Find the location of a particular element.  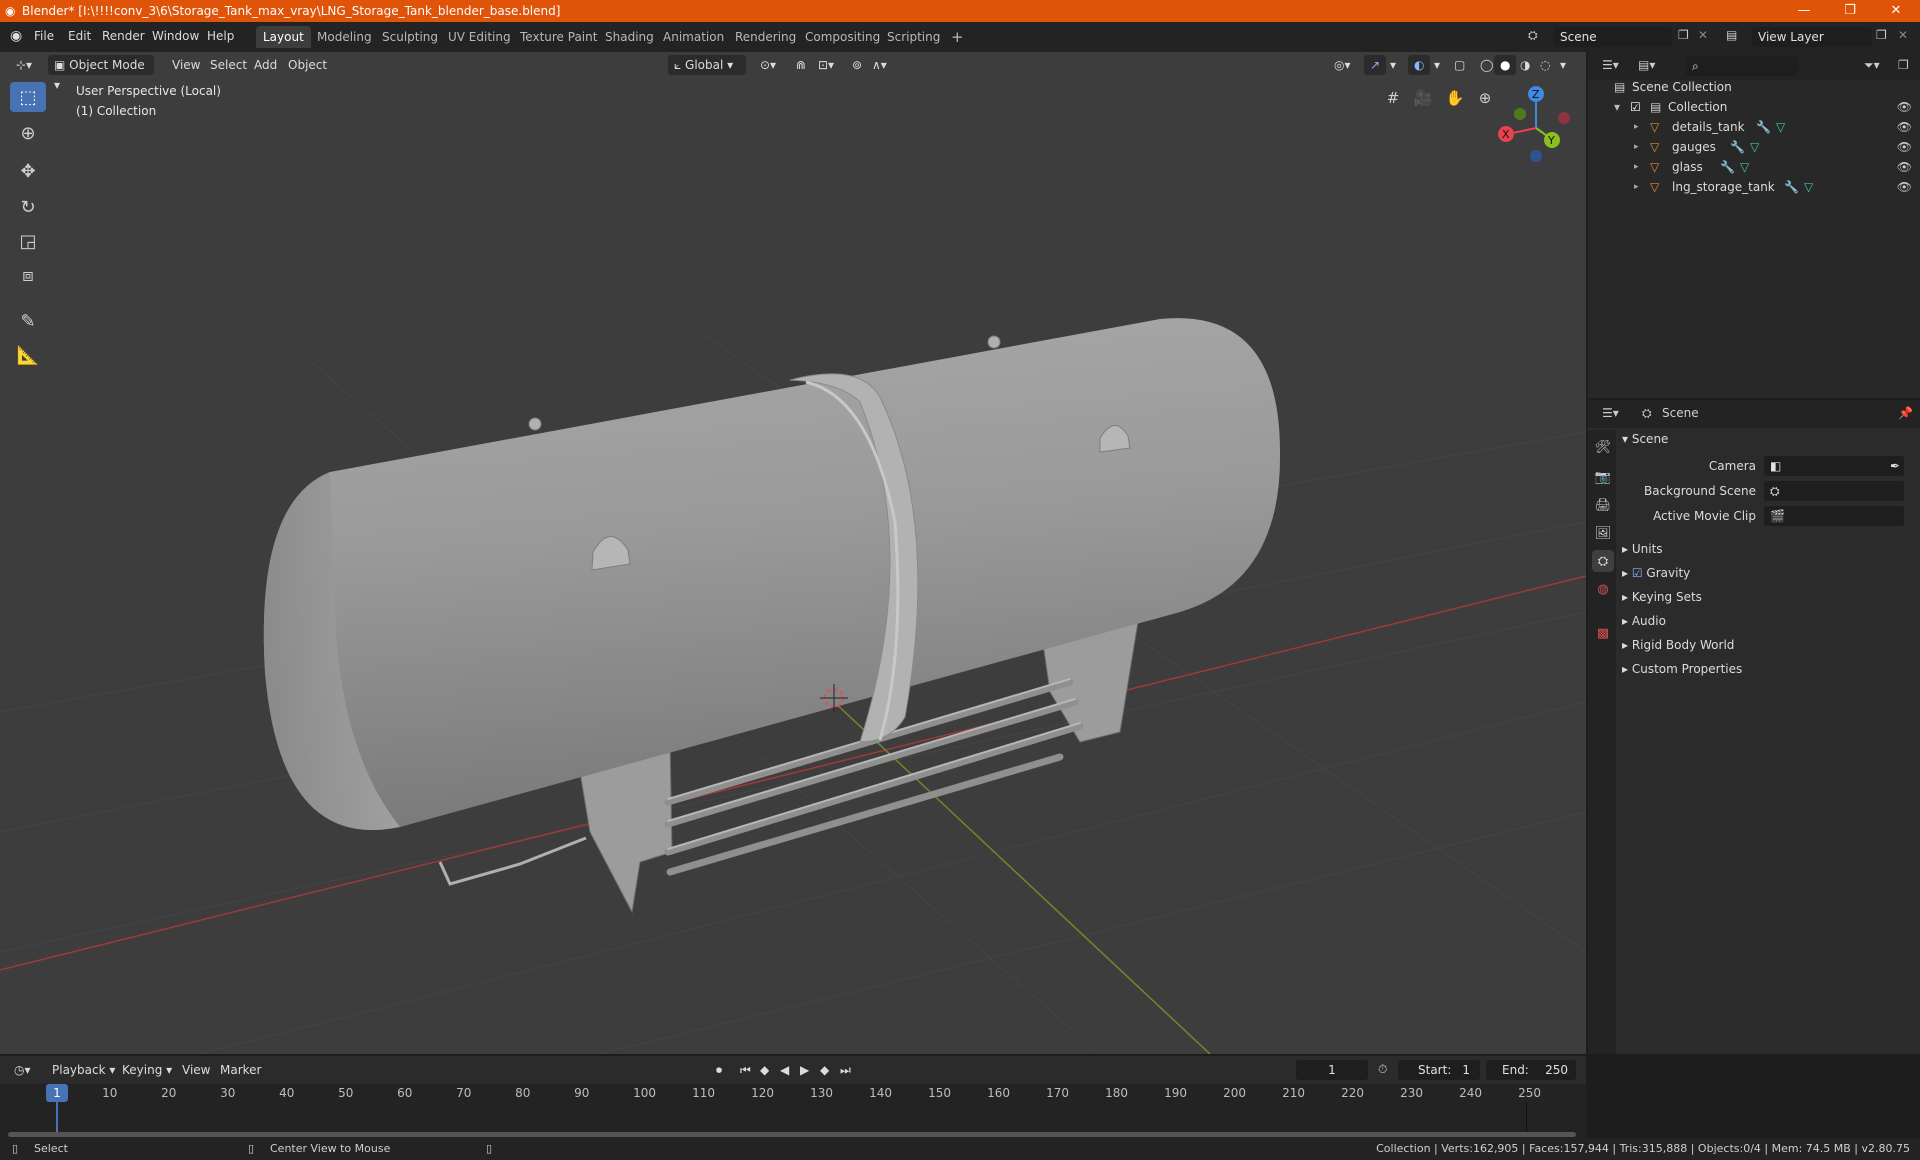

world-tab-icon: ◍ is located at coordinates (1603, 589).